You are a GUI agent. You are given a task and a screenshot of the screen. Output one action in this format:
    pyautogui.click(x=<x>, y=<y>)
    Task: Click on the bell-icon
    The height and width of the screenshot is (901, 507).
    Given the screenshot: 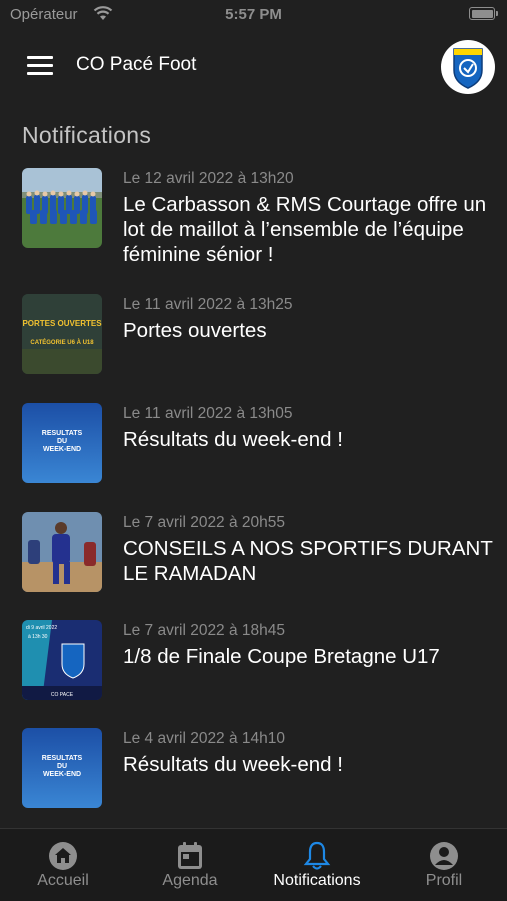 What is the action you would take?
    pyautogui.click(x=317, y=855)
    